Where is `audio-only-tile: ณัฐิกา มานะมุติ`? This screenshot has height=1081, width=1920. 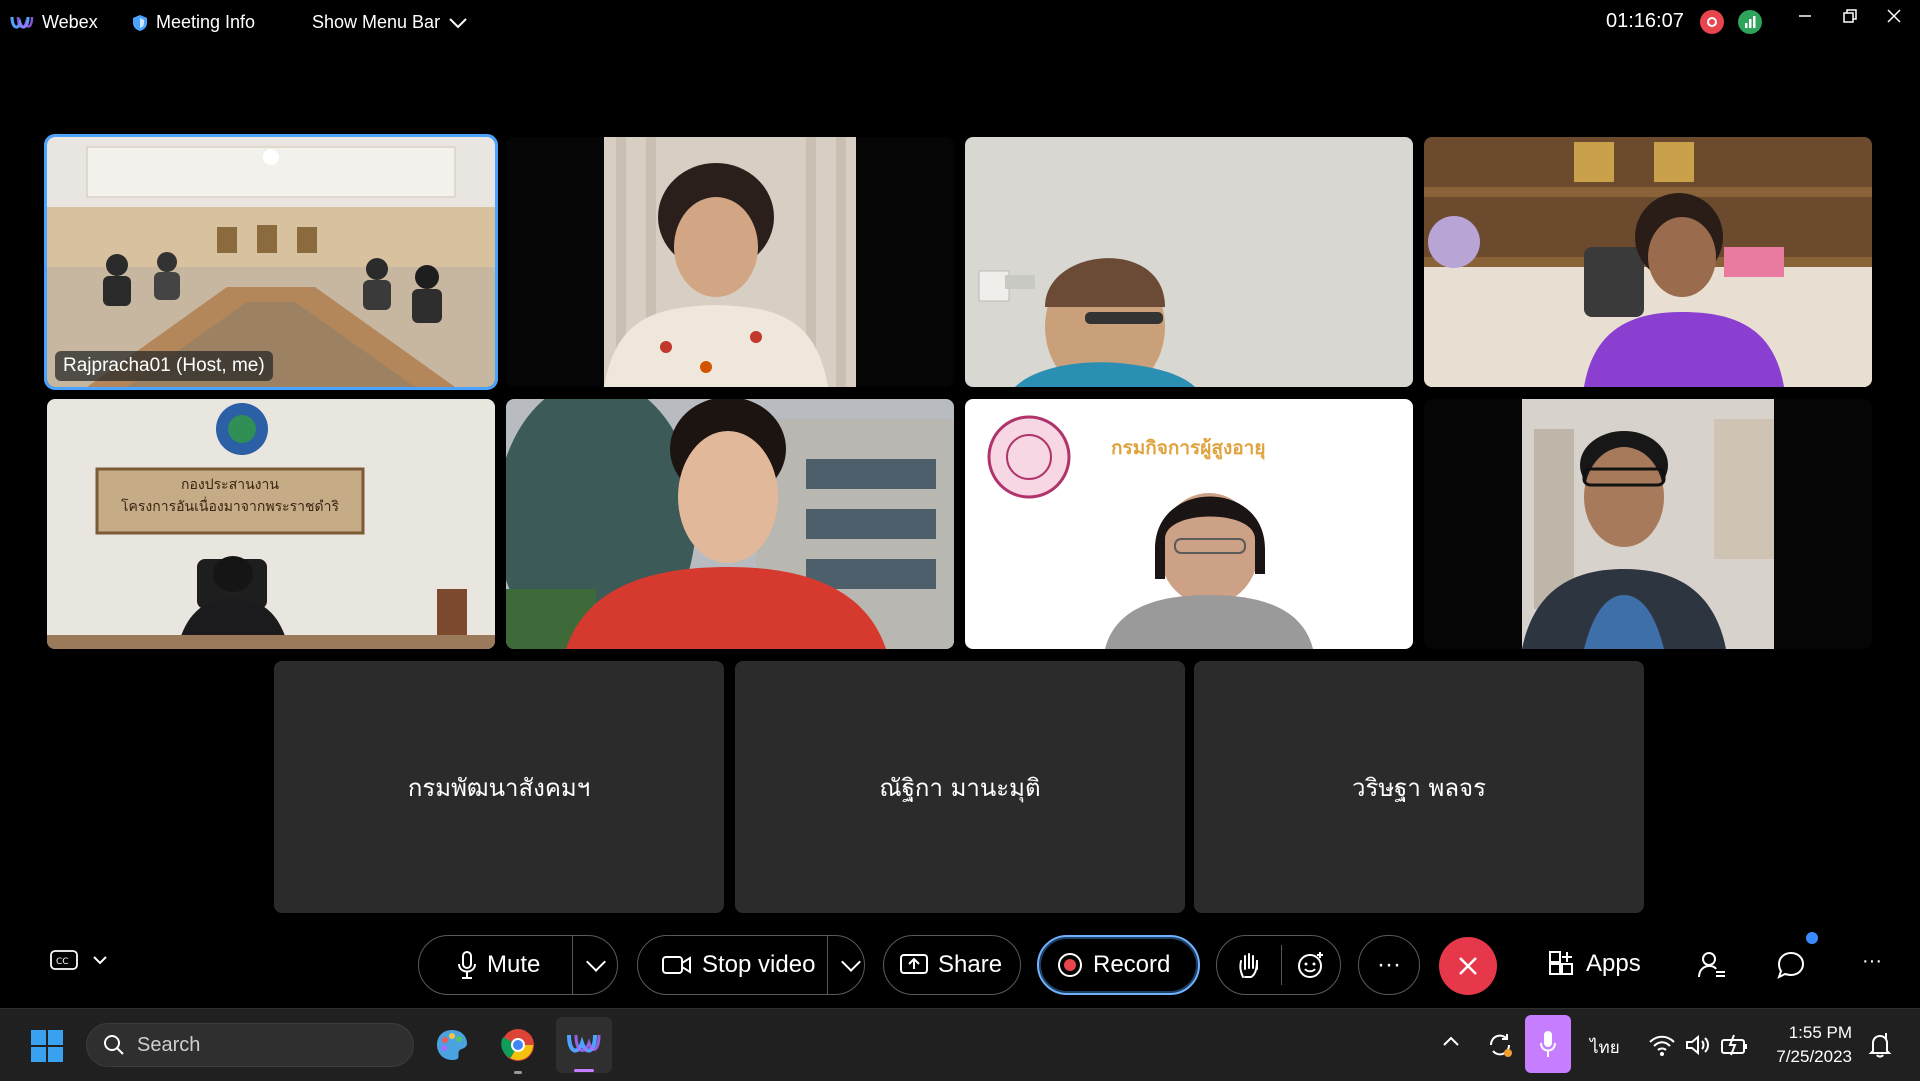 audio-only-tile: ณัฐิกา มานะมุติ is located at coordinates (960, 787).